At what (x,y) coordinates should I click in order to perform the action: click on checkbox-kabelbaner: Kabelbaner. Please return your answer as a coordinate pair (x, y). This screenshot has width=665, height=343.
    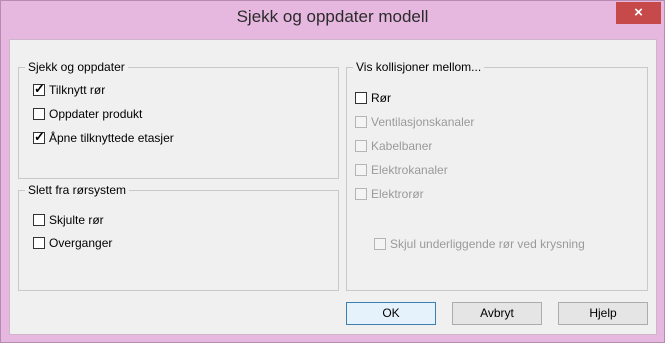
    Looking at the image, I should click on (393, 146).